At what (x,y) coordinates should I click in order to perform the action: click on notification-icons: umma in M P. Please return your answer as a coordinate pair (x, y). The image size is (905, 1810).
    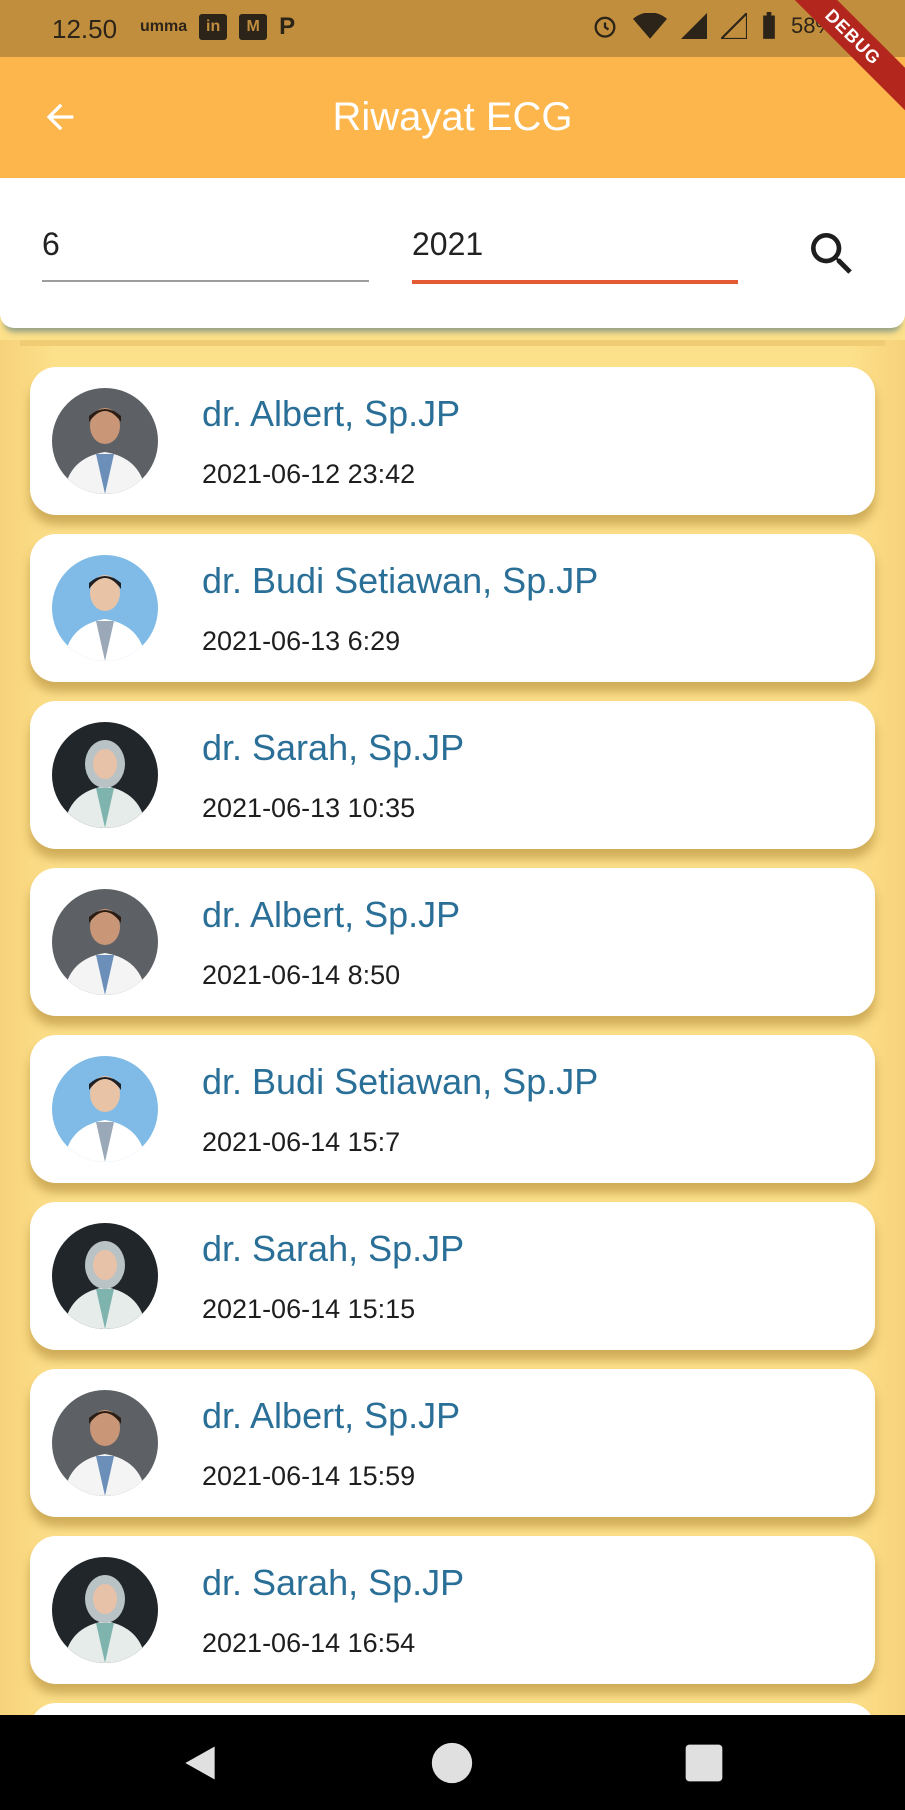
    Looking at the image, I should click on (217, 27).